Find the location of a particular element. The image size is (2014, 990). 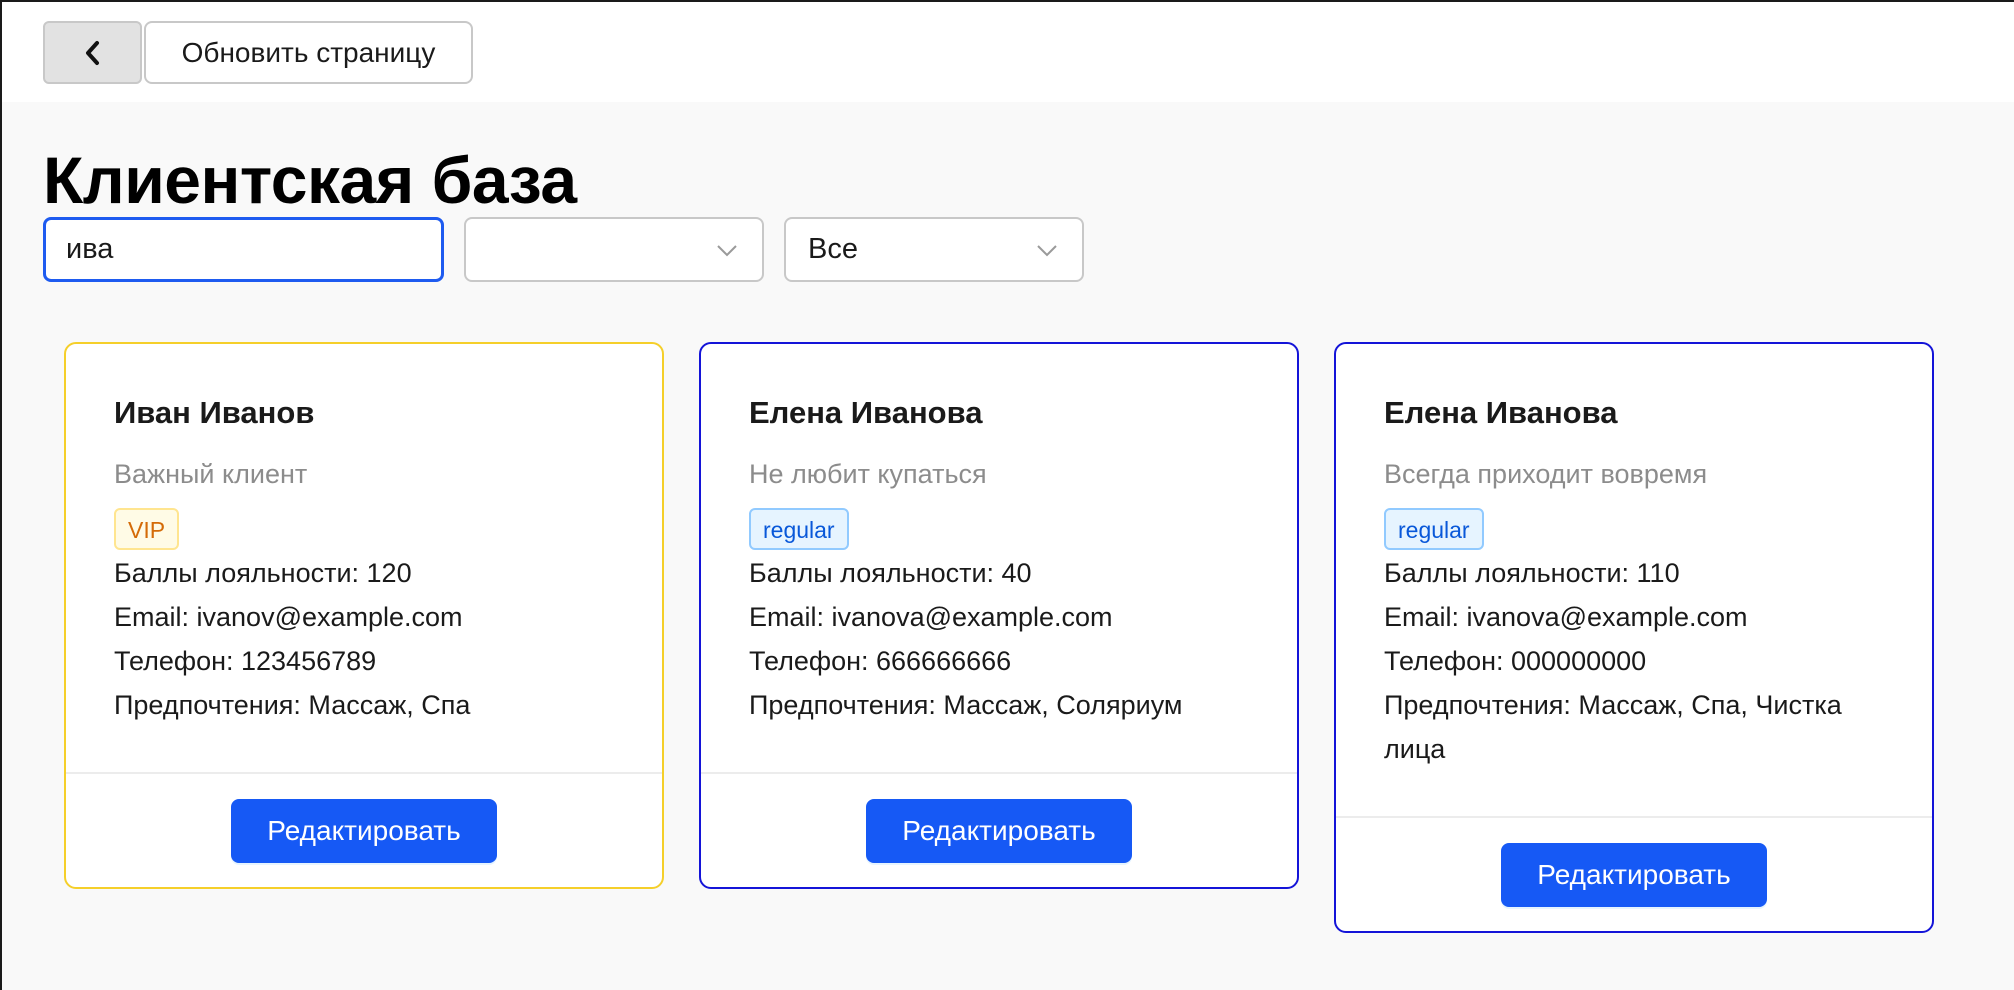

loyalty-points: Баллы лояльности: 110 is located at coordinates (1532, 573).